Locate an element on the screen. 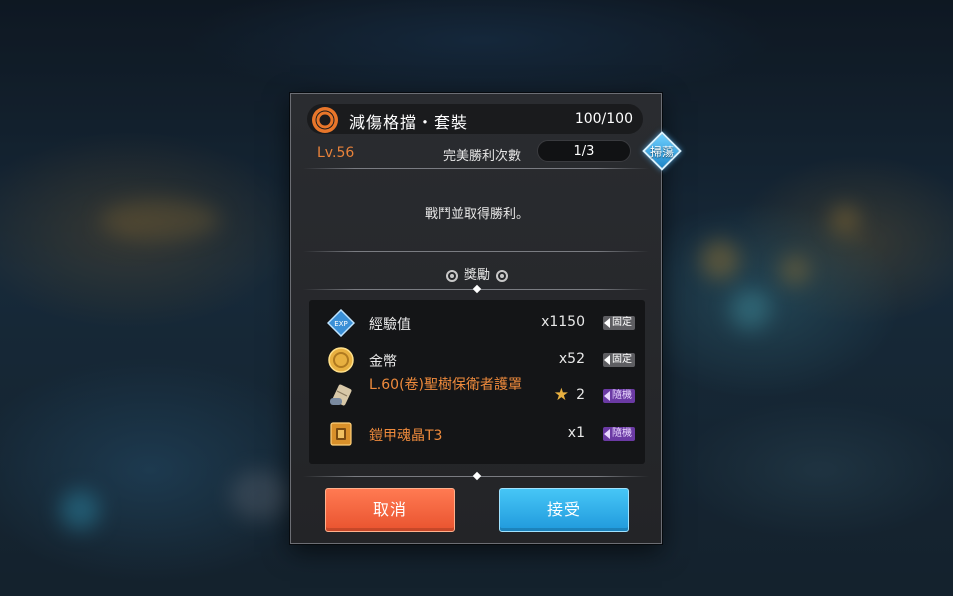 Image resolution: width=953 pixels, height=596 pixels. level-label: Lv.56 is located at coordinates (336, 153).